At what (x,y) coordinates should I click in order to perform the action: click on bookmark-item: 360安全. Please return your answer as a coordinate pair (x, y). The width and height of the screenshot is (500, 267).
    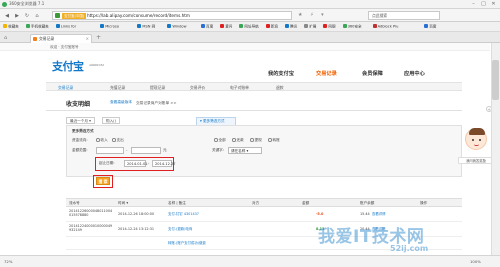
    Looking at the image, I should click on (352, 27).